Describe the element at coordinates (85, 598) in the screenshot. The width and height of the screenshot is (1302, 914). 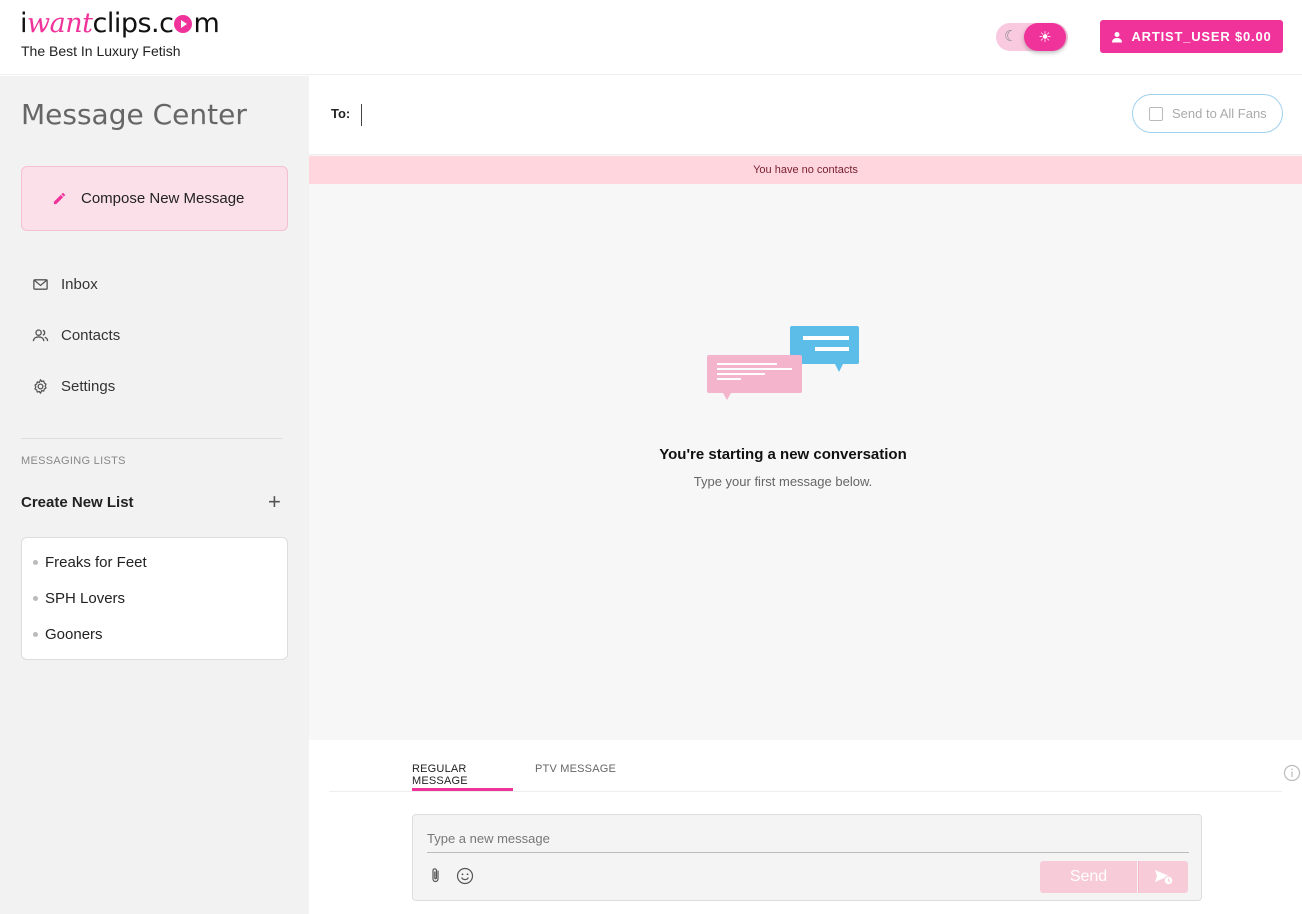
I see `list-item-label: SPH Lovers` at that location.